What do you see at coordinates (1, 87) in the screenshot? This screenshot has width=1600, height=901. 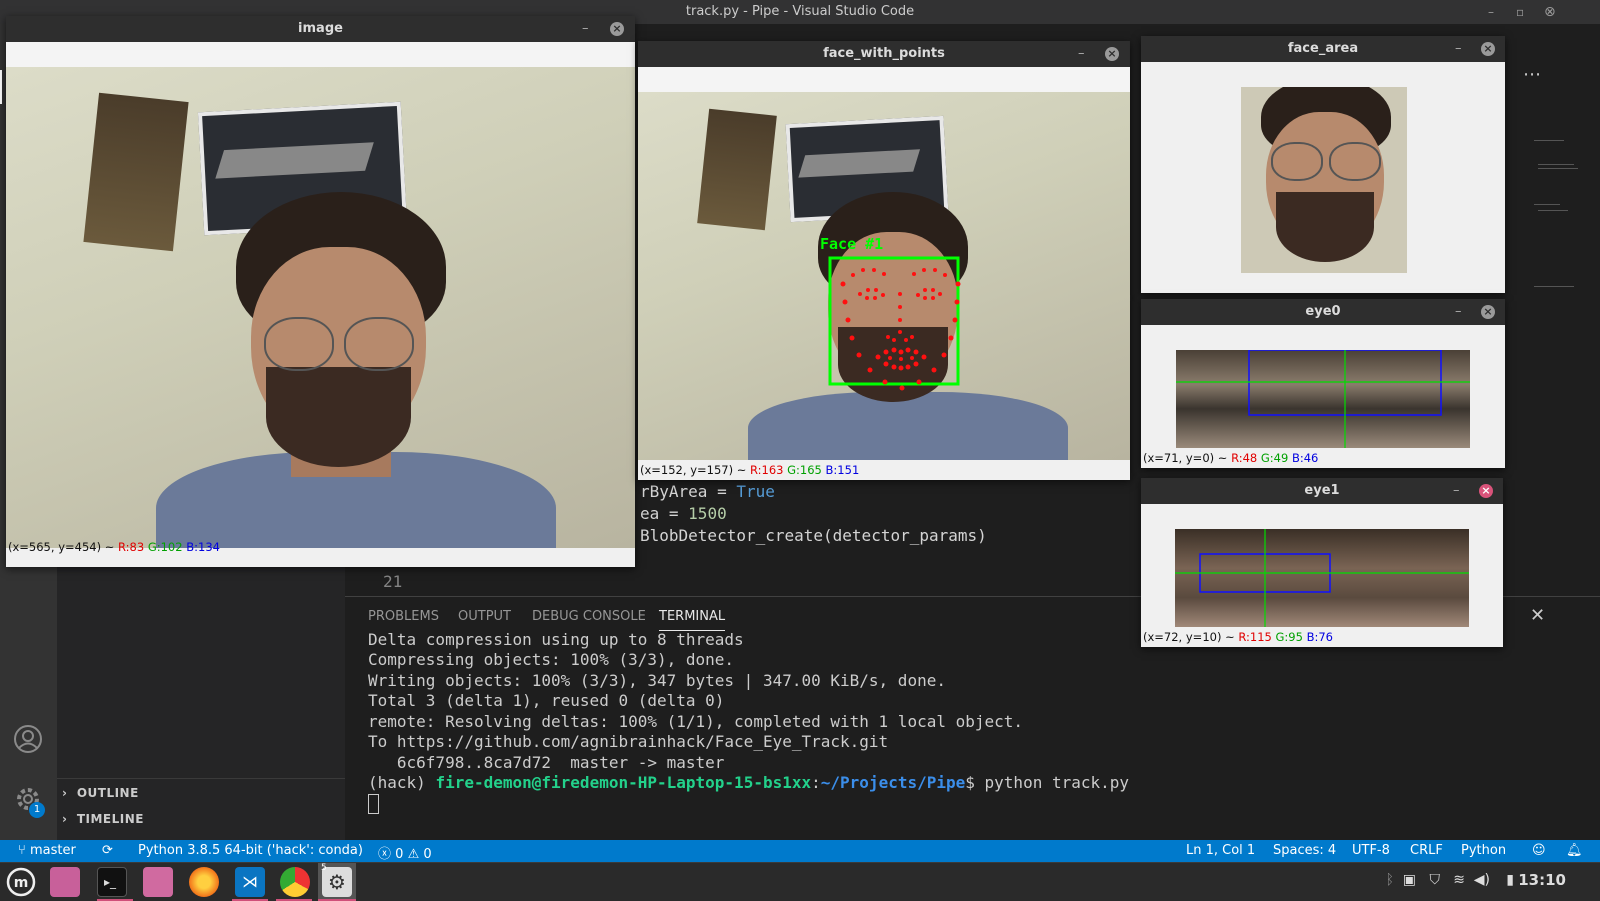 I see `active-indicator` at bounding box center [1, 87].